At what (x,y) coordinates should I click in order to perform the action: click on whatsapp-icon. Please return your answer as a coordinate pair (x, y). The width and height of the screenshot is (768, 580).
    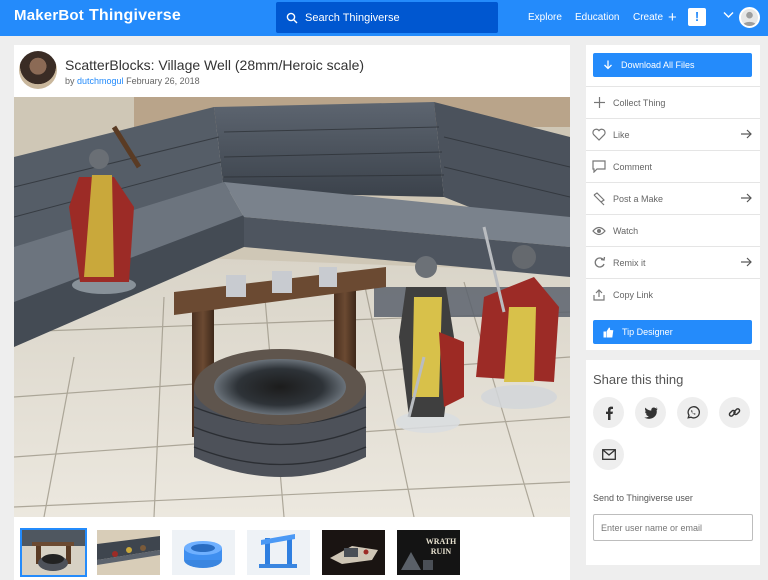
    Looking at the image, I should click on (692, 412).